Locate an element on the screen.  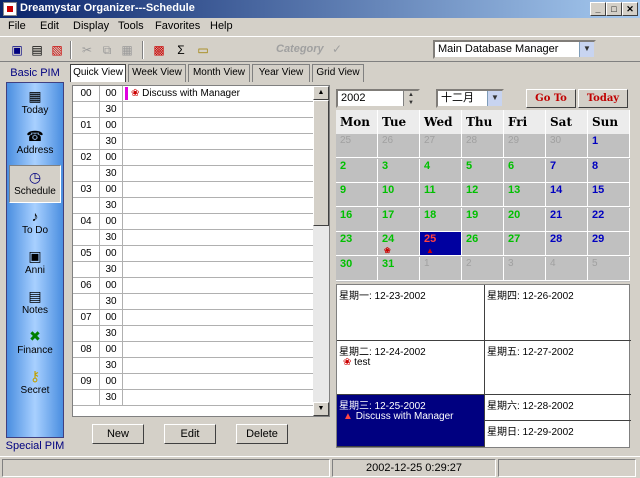
copy-icon: ⧉ is located at coordinates (107, 50).